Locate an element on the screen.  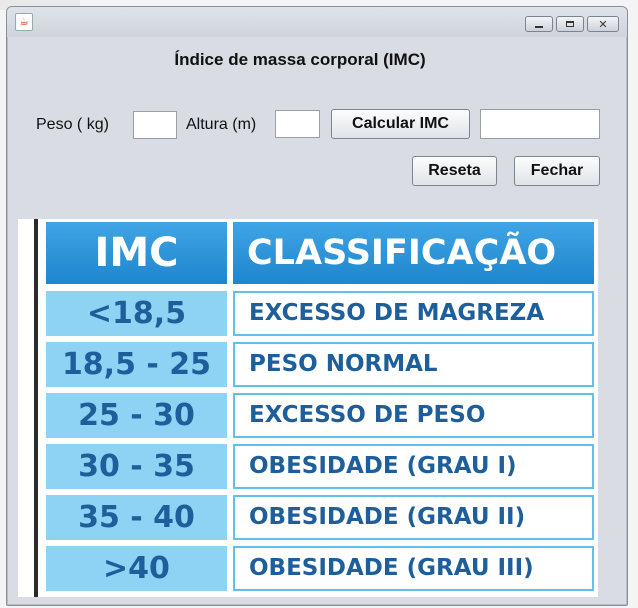
minimize-icon is located at coordinates (539, 26).